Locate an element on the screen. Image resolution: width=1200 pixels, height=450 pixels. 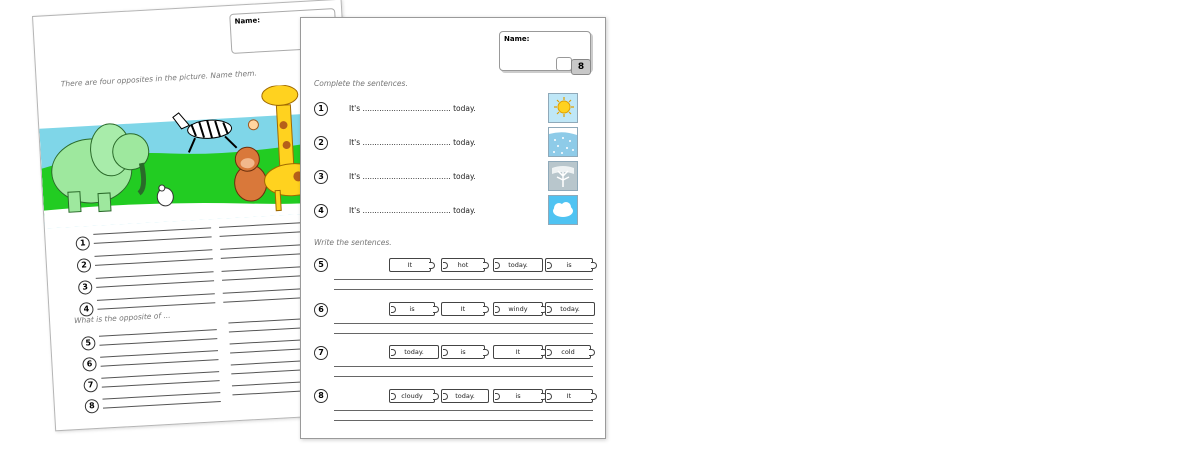
word-piece: hot is located at coordinates (465, 265).